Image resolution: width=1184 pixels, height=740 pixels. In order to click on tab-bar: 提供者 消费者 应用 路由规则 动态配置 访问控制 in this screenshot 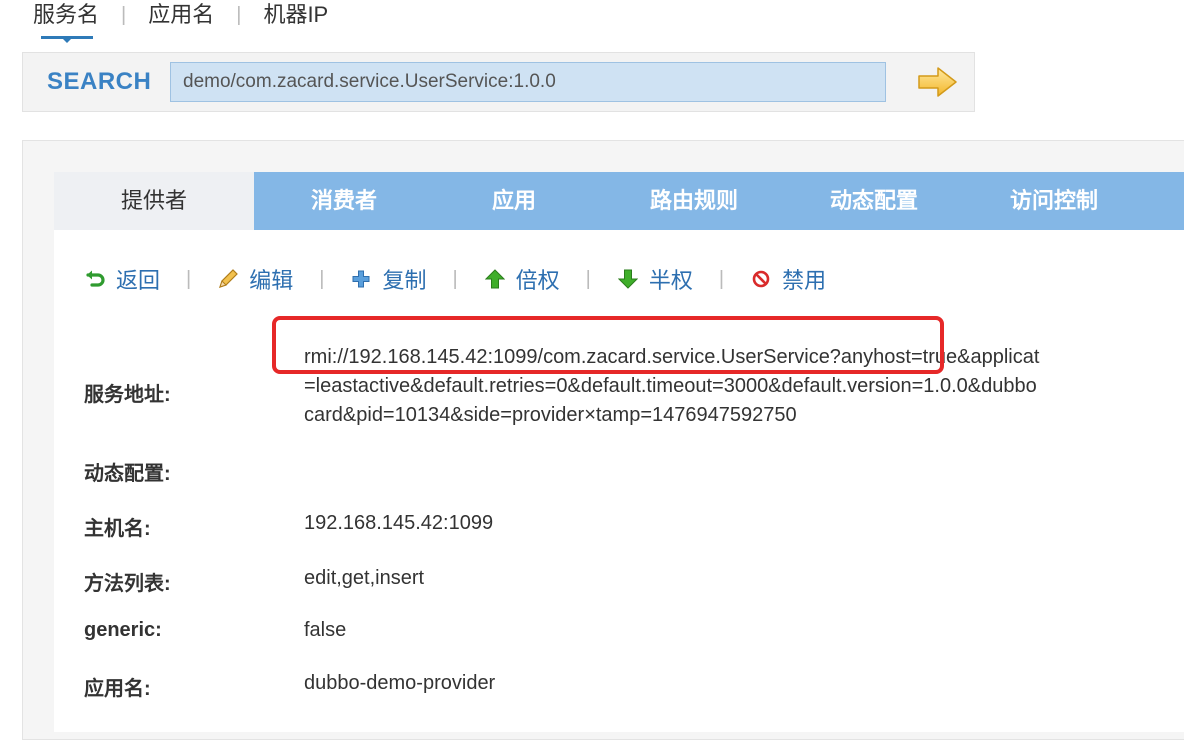, I will do `click(619, 201)`.